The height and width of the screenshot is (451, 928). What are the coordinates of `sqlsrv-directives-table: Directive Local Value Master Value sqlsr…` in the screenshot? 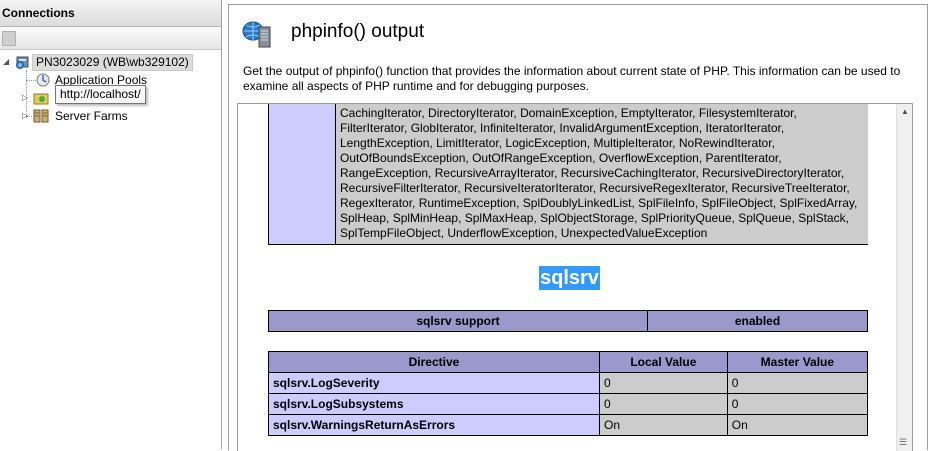 It's located at (568, 393).